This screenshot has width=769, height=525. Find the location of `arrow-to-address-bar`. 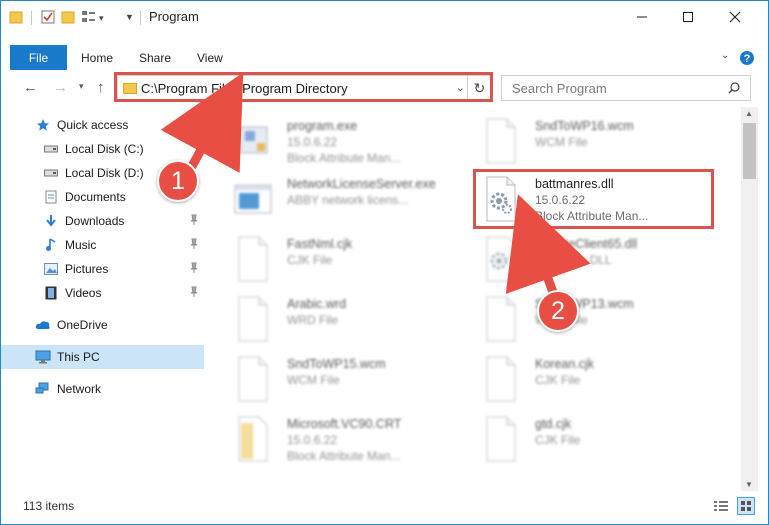

arrow-to-address-bar is located at coordinates (202, 122).